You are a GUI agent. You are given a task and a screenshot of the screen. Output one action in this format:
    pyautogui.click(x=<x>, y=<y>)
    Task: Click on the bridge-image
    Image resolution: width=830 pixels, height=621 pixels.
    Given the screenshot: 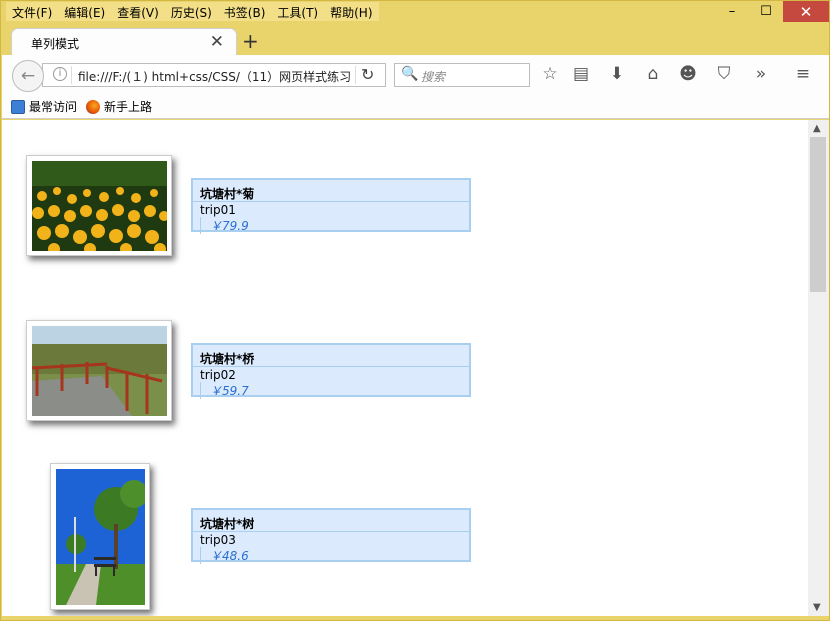 What is the action you would take?
    pyautogui.click(x=99, y=371)
    